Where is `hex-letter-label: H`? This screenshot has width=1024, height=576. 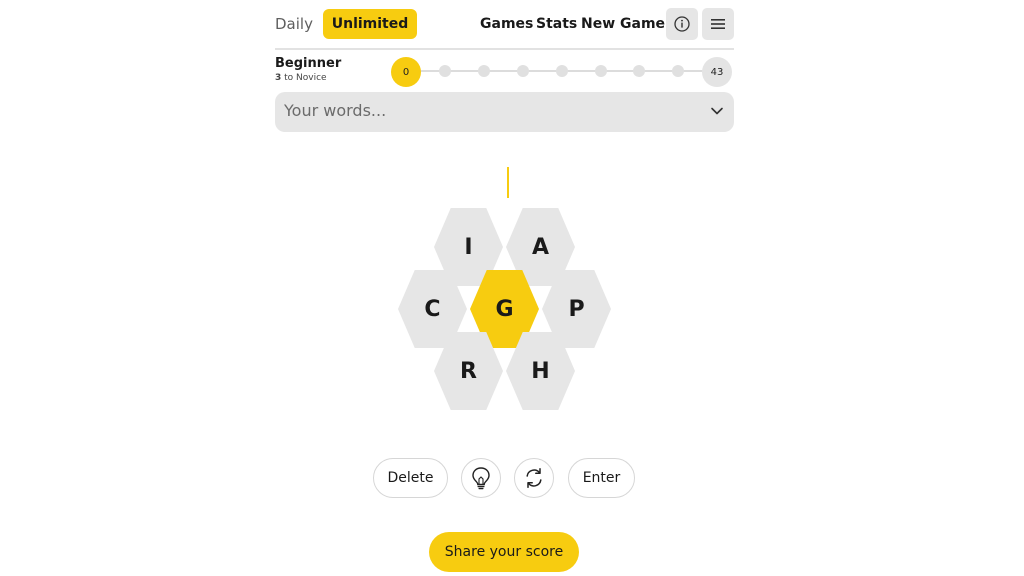 hex-letter-label: H is located at coordinates (540, 371).